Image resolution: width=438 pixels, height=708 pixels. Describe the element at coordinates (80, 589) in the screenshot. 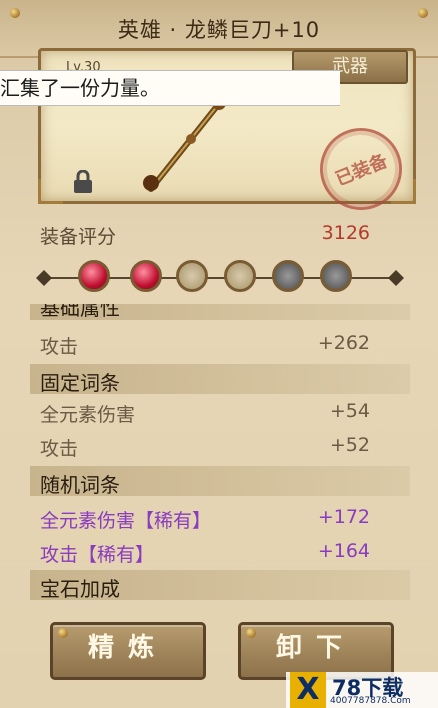

I see `section-title: 宝石加成` at that location.